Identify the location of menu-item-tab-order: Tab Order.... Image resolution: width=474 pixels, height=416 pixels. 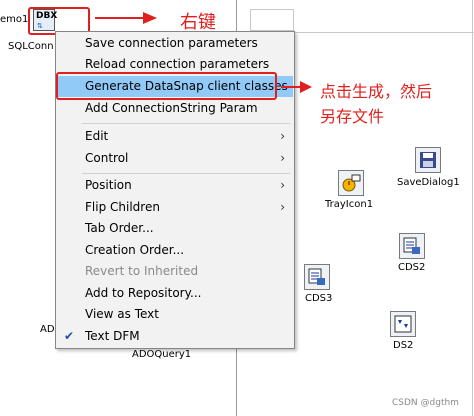
(175, 228).